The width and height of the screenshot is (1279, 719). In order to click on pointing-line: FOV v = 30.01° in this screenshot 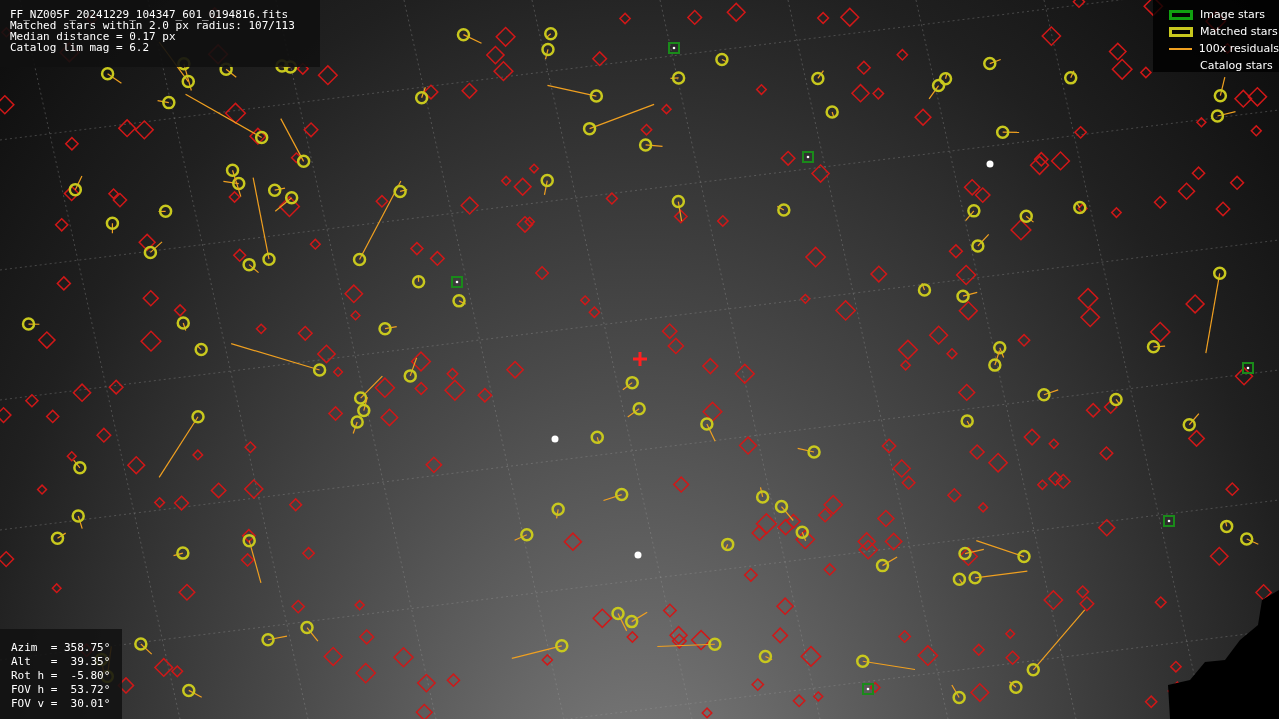, I will do `click(61, 704)`.